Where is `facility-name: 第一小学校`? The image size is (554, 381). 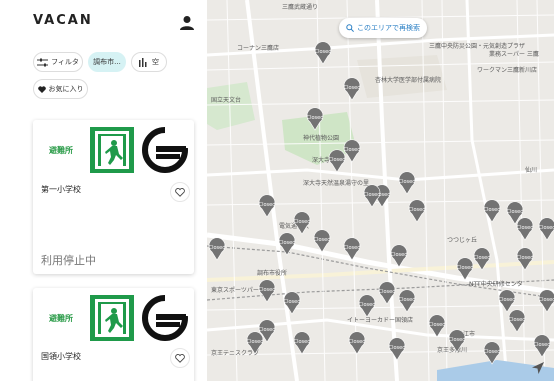 facility-name: 第一小学校 is located at coordinates (61, 189).